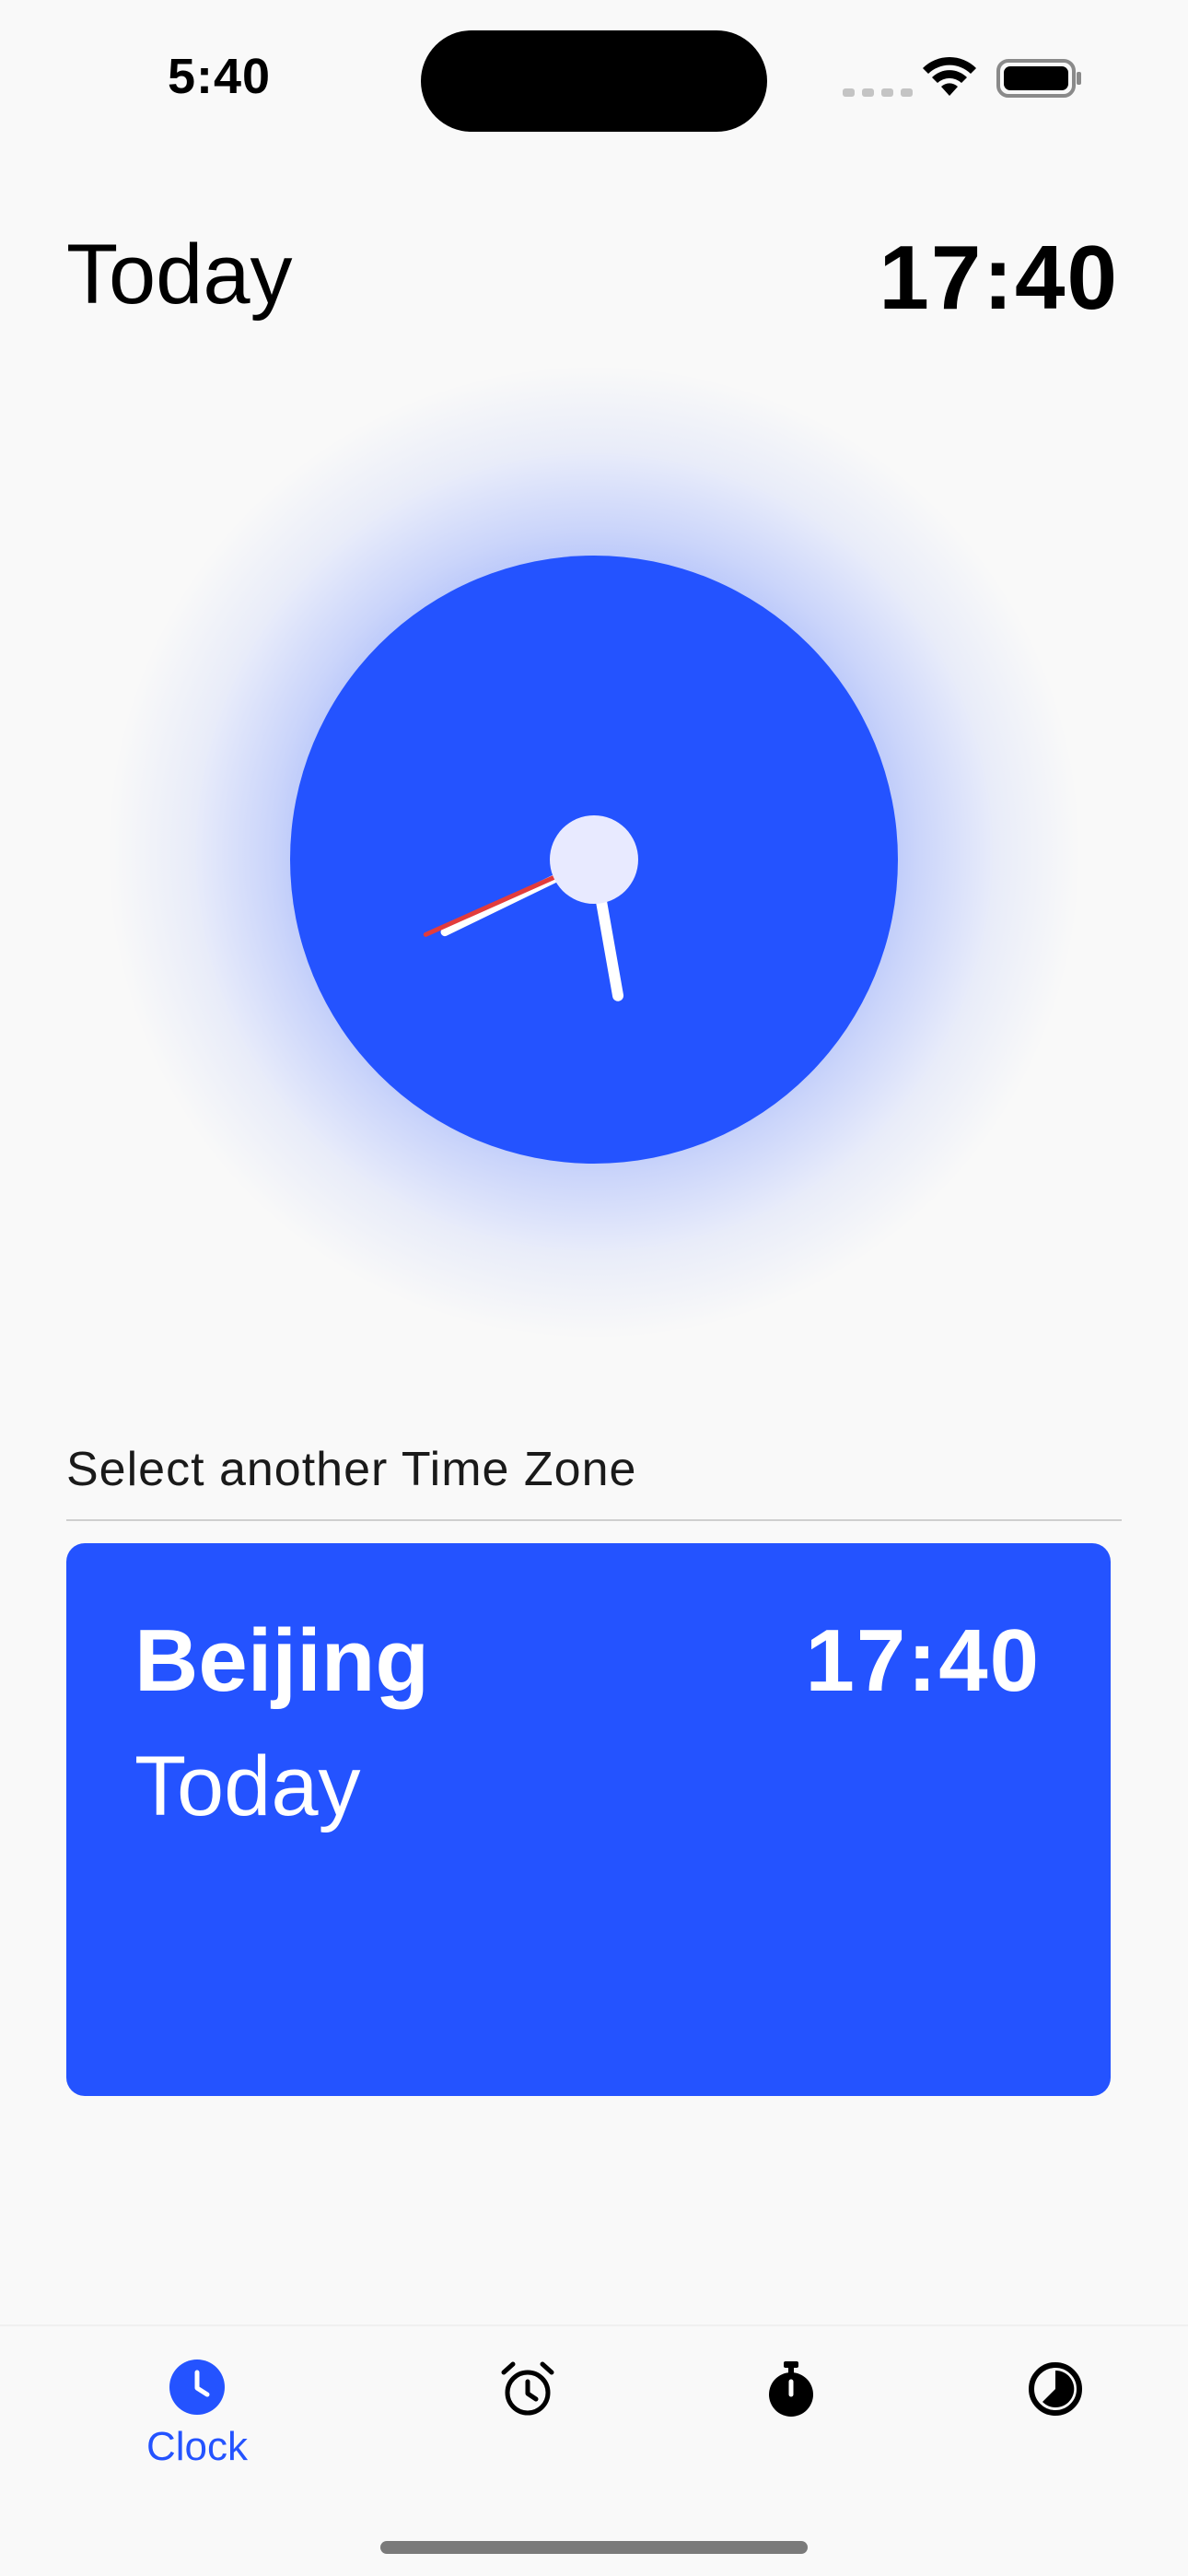  Describe the element at coordinates (594, 2547) in the screenshot. I see `home-indicator` at that location.